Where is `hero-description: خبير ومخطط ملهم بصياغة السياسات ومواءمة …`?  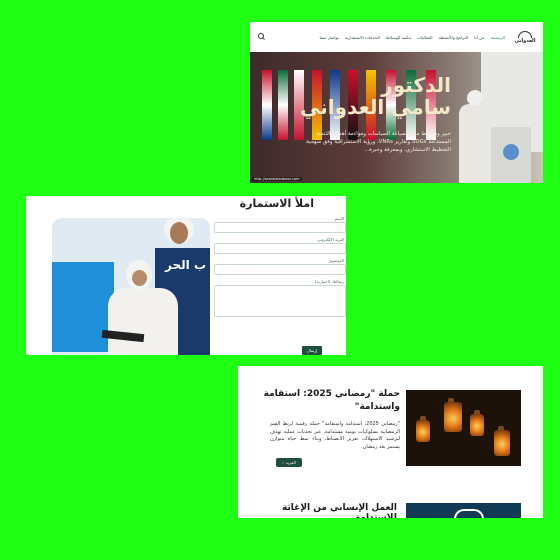 hero-description: خبير ومخطط ملهم بصياغة السياسات ومواءمة … is located at coordinates (378, 142).